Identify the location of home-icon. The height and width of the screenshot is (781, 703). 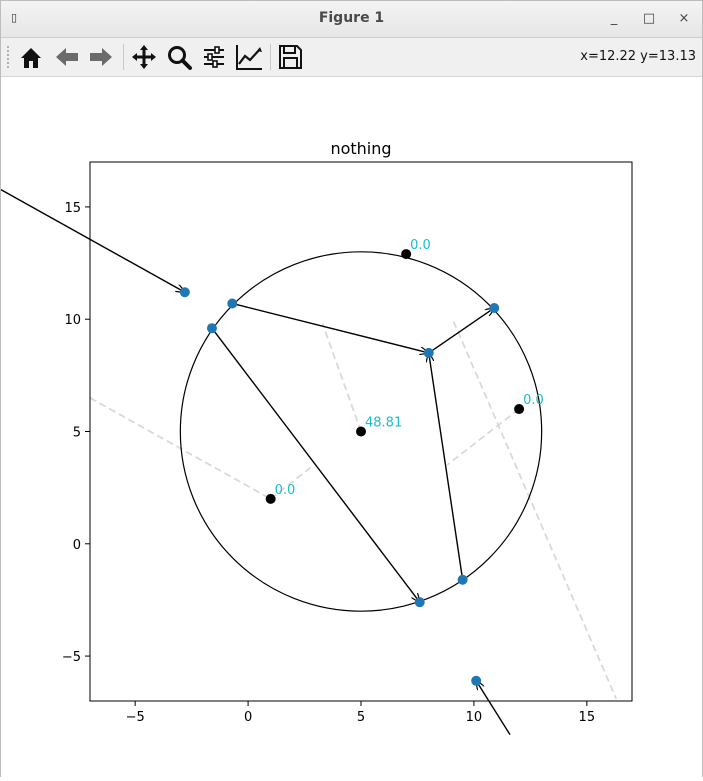
(31, 58).